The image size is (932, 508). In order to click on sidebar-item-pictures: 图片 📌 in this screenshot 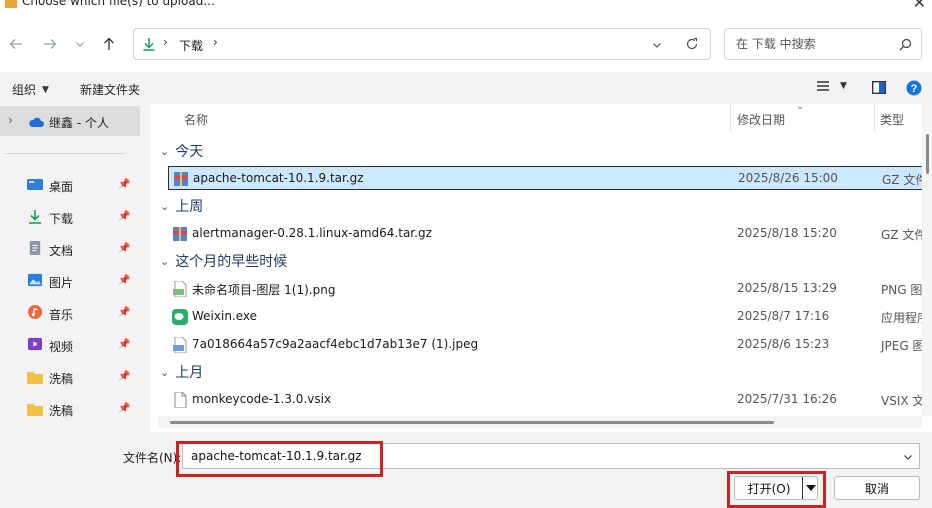, I will do `click(70, 281)`.